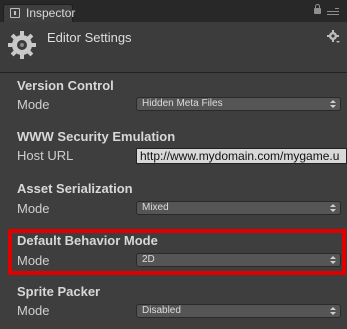 Image resolution: width=347 pixels, height=329 pixels. Describe the element at coordinates (33, 310) in the screenshot. I see `sprite-packer-mode-label: Mode` at that location.